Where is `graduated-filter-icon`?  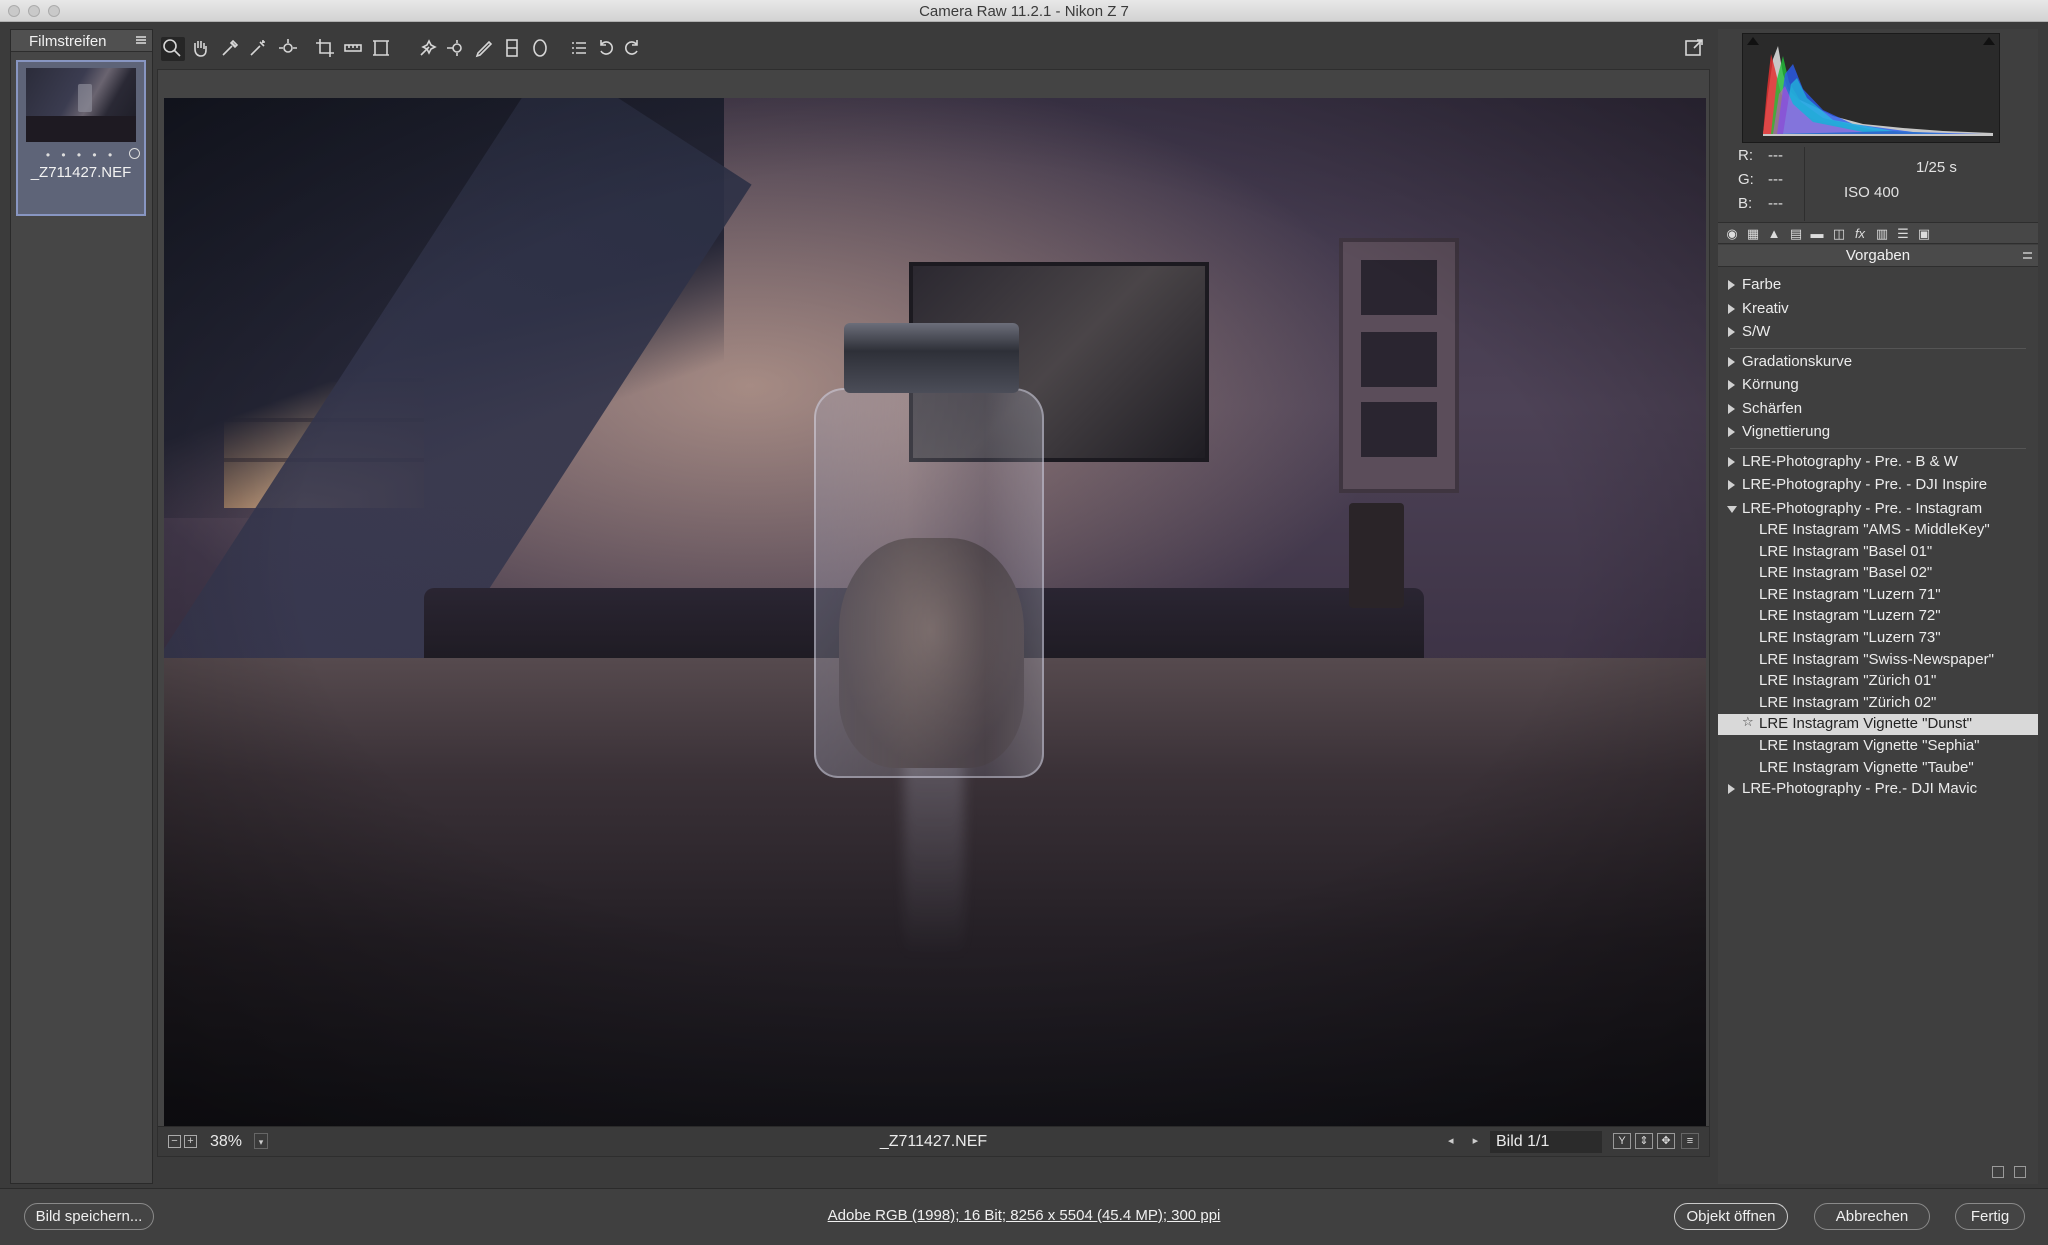 graduated-filter-icon is located at coordinates (513, 49).